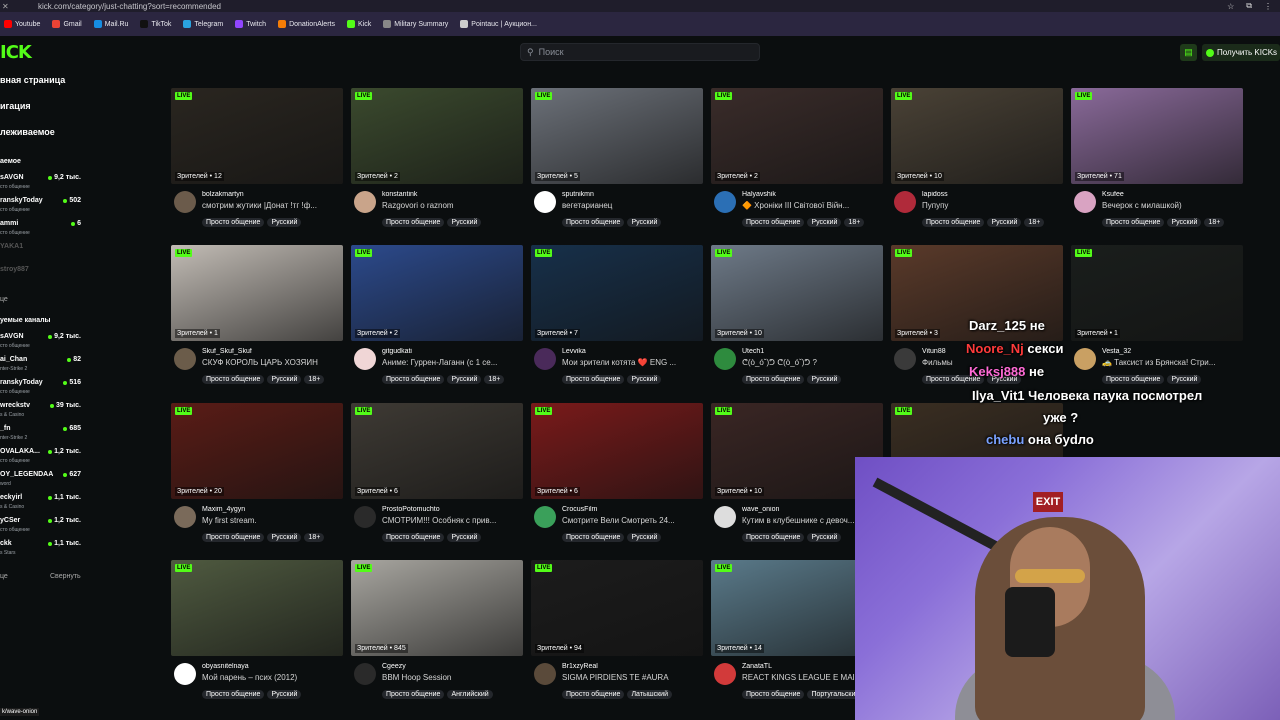 This screenshot has width=1280, height=720. I want to click on sidebar-channel: ai_Chan nter-Strike 2 82, so click(42, 366).